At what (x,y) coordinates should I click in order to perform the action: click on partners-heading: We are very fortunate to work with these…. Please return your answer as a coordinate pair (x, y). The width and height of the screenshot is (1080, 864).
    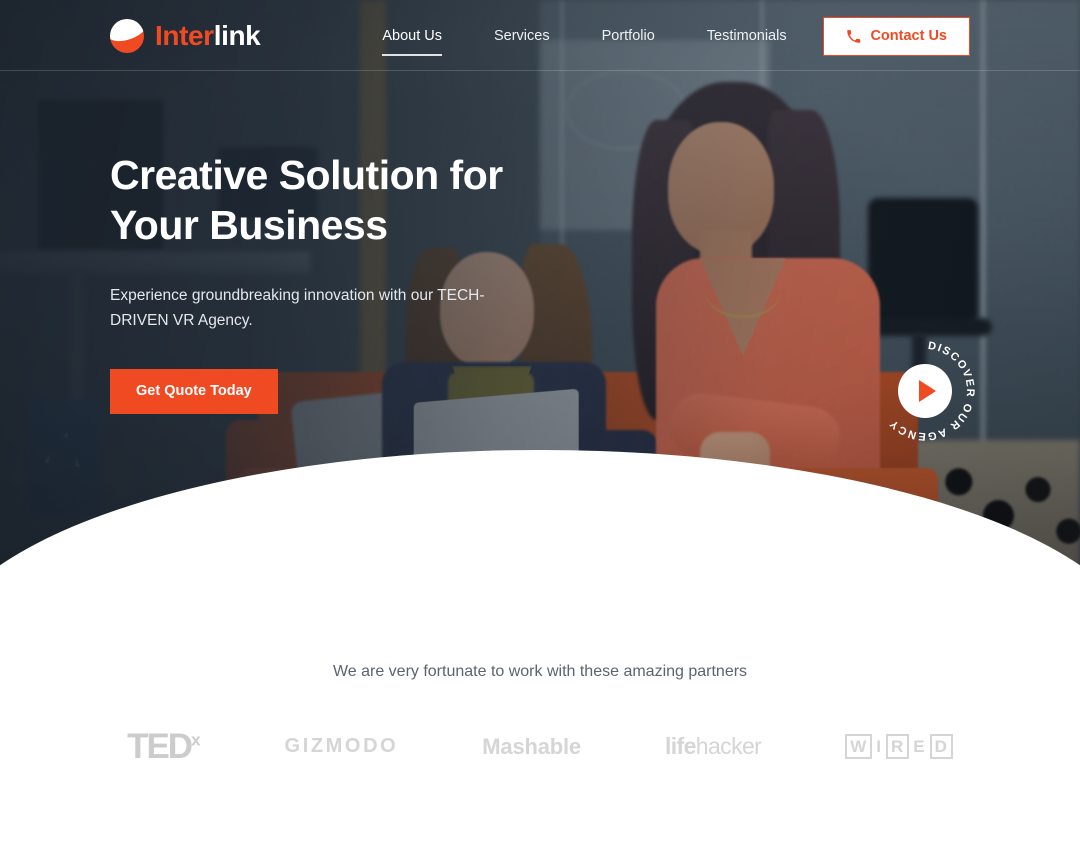
    Looking at the image, I should click on (540, 671).